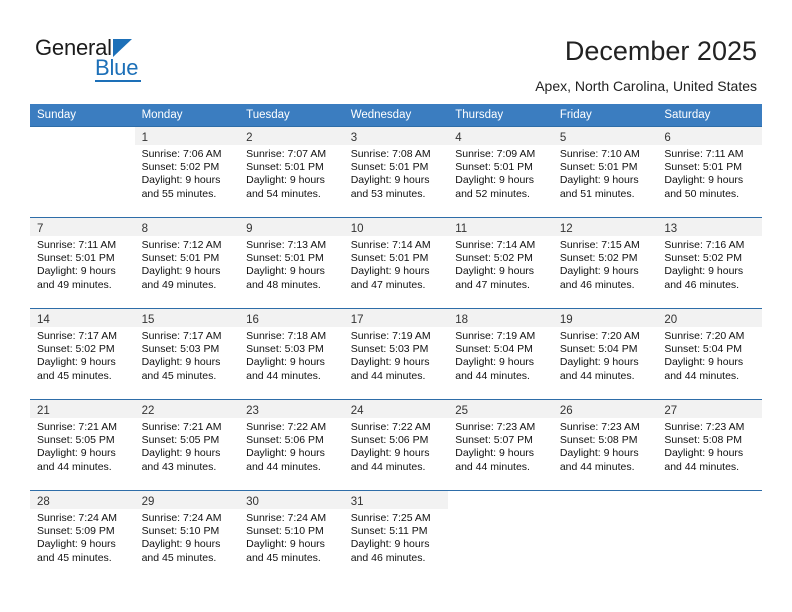 The image size is (792, 612). Describe the element at coordinates (495, 245) in the screenshot. I see `sunrise-time: Sunrise: 7:14 AM` at that location.